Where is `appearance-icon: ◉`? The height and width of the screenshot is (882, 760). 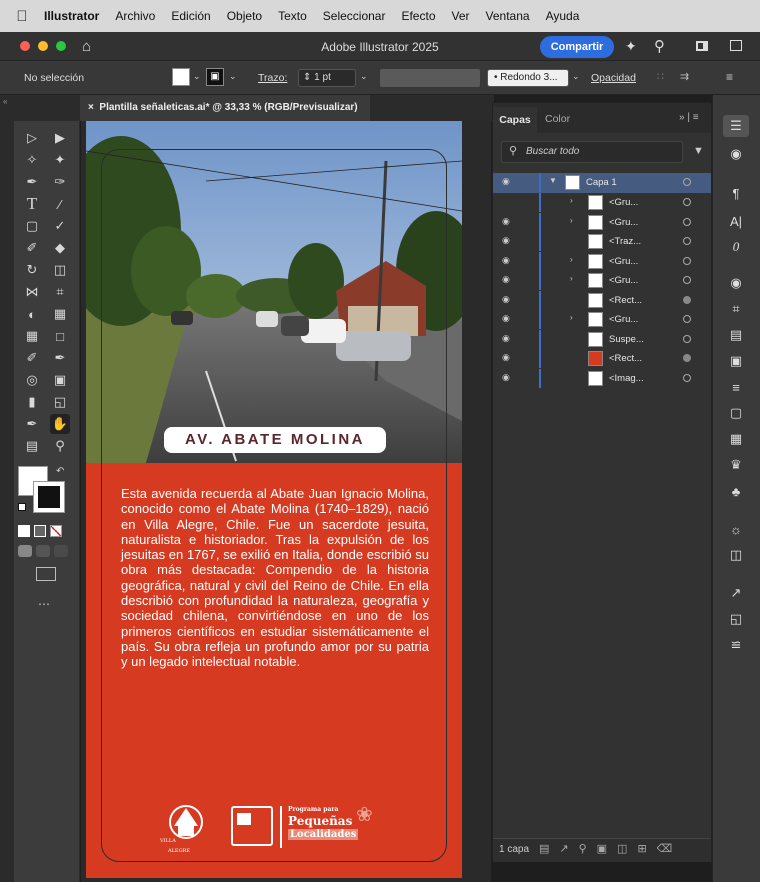
appearance-icon: ◉ is located at coordinates (736, 283).